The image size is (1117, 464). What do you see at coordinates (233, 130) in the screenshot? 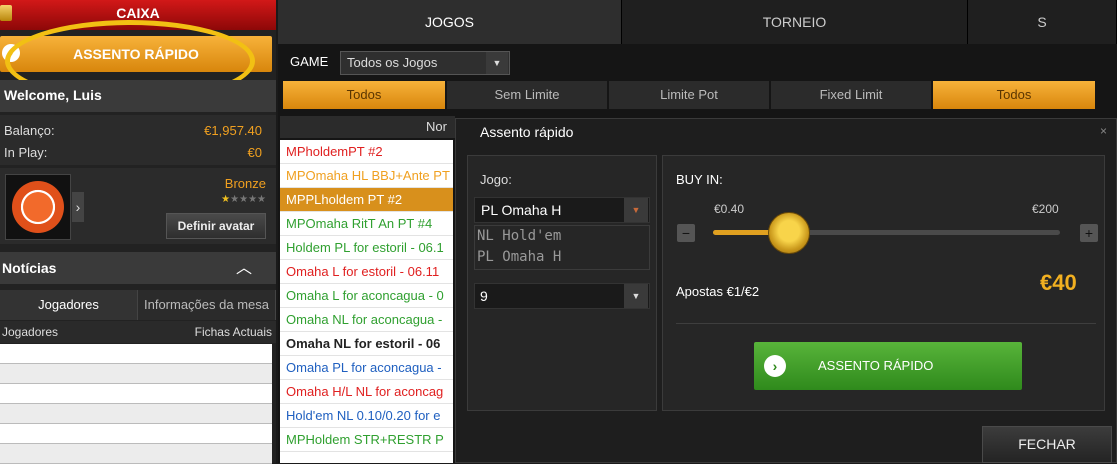
I see `balance-value: €1,957.40` at bounding box center [233, 130].